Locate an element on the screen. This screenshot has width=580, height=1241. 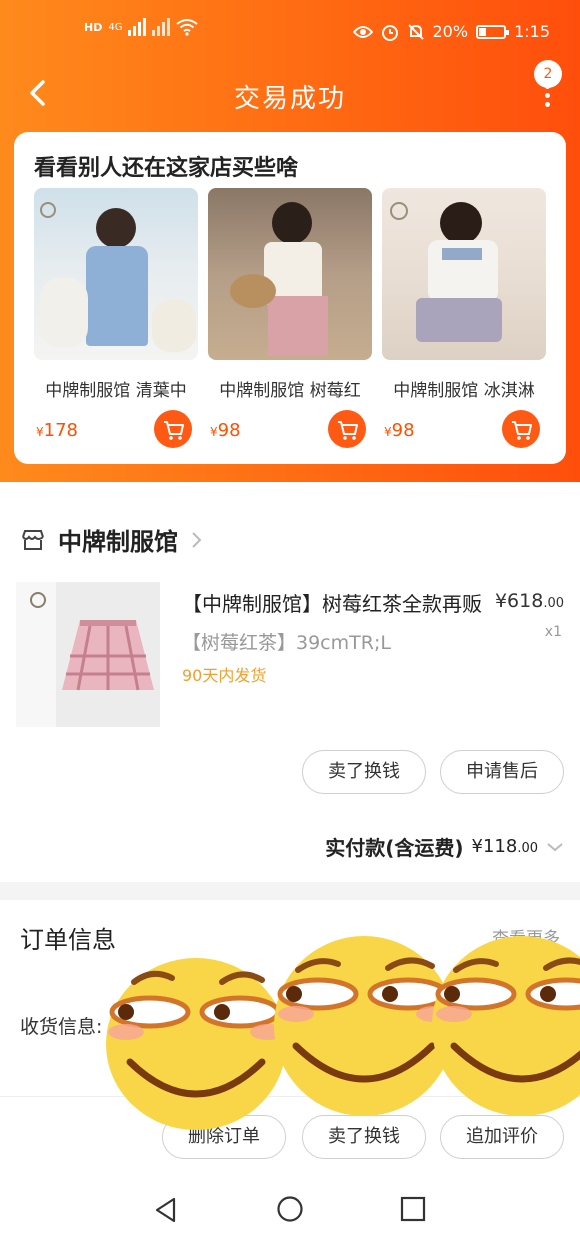
battery-percent: 20% is located at coordinates (450, 31).